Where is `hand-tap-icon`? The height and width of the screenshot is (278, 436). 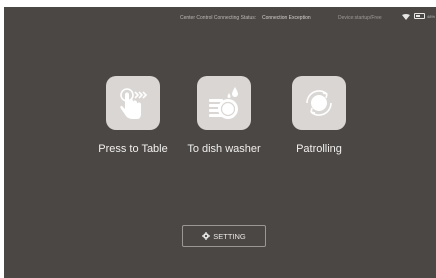 hand-tap-icon is located at coordinates (134, 103).